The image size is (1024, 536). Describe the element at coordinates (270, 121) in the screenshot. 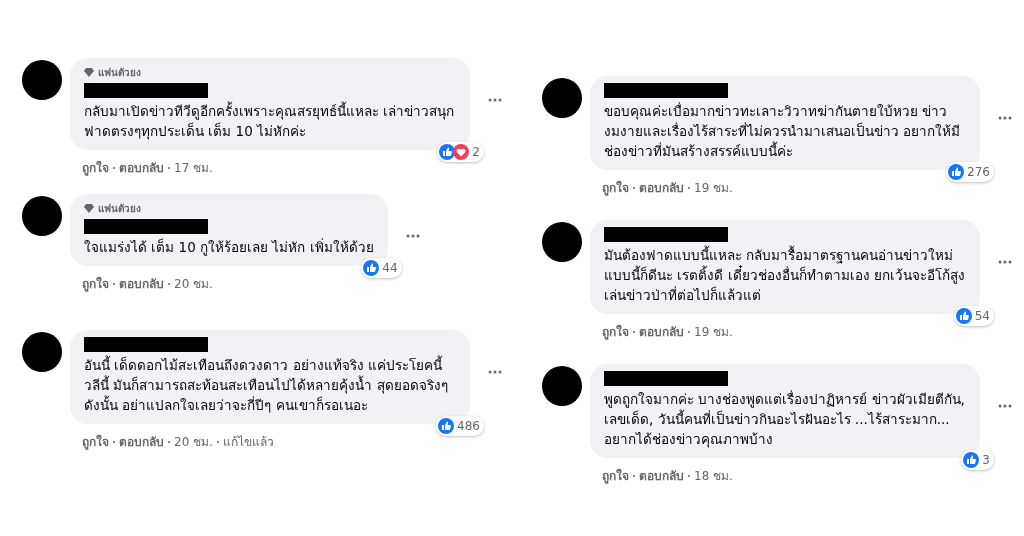

I see `comment-text: กลับมาเปิดข่าวทีวีดูอีกครั้งเพราะคุณสรยุทธ์นี้แหละ เล่าข่าวสนุก ฟาดตรงๆทุกประเด็น เต็ม 10 ไม่หักค่ะ` at that location.